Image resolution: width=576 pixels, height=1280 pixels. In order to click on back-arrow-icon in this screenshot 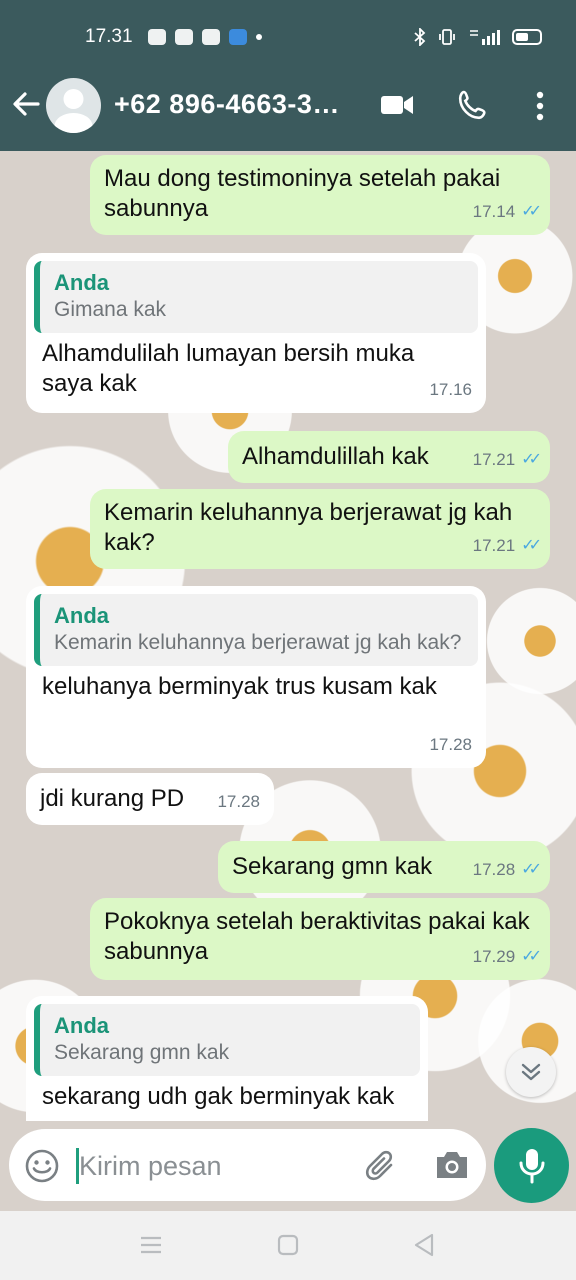, I will do `click(26, 104)`.